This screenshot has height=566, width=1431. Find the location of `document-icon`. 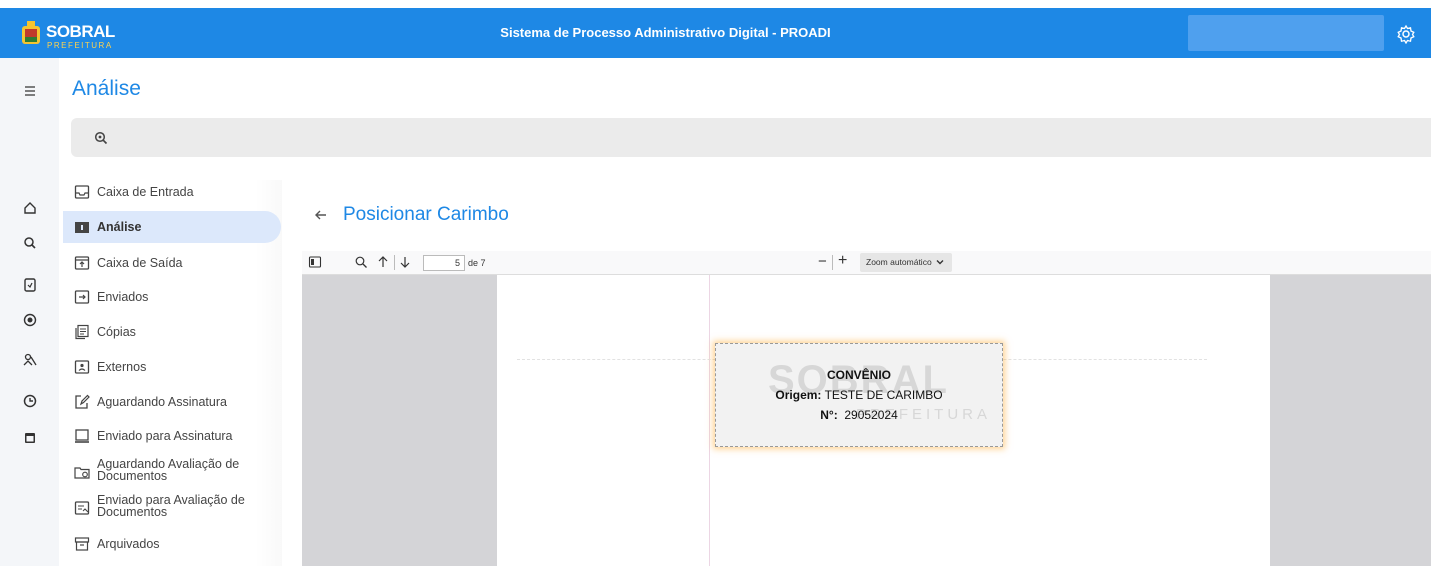

document-icon is located at coordinates (30, 285).